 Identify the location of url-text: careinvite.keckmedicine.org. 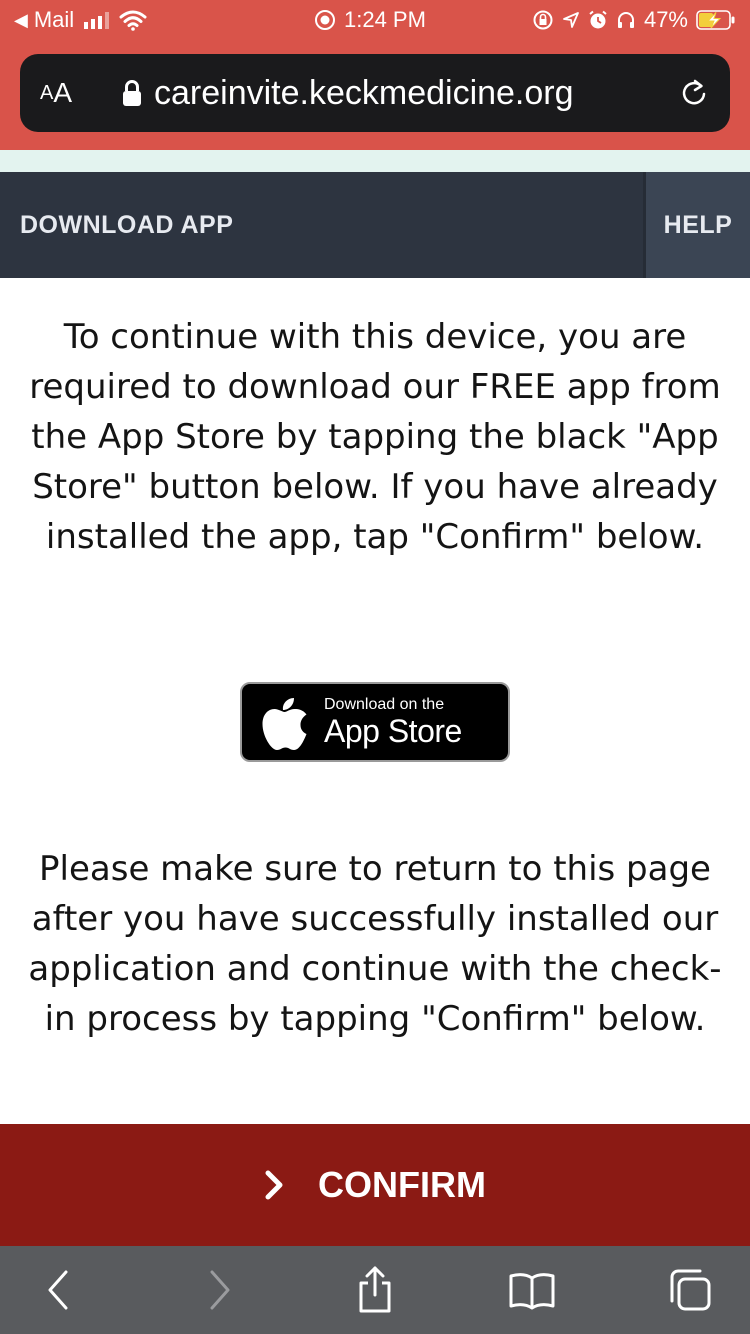
(364, 92).